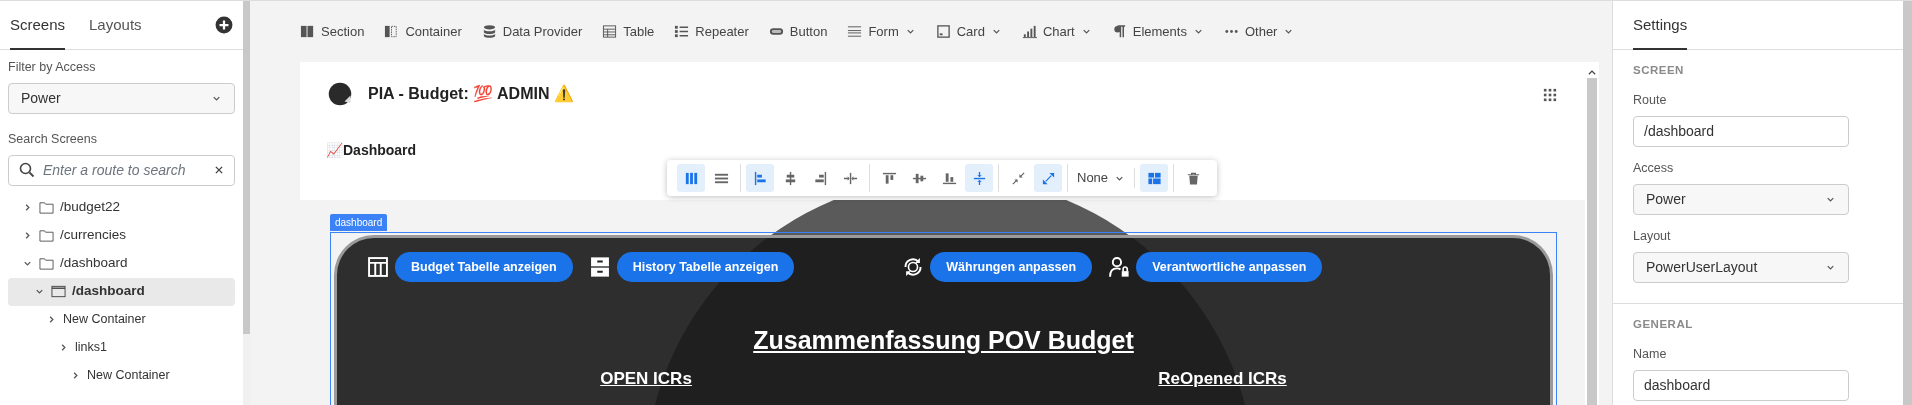 The height and width of the screenshot is (405, 1912). I want to click on field-label: Layout, so click(1652, 236).